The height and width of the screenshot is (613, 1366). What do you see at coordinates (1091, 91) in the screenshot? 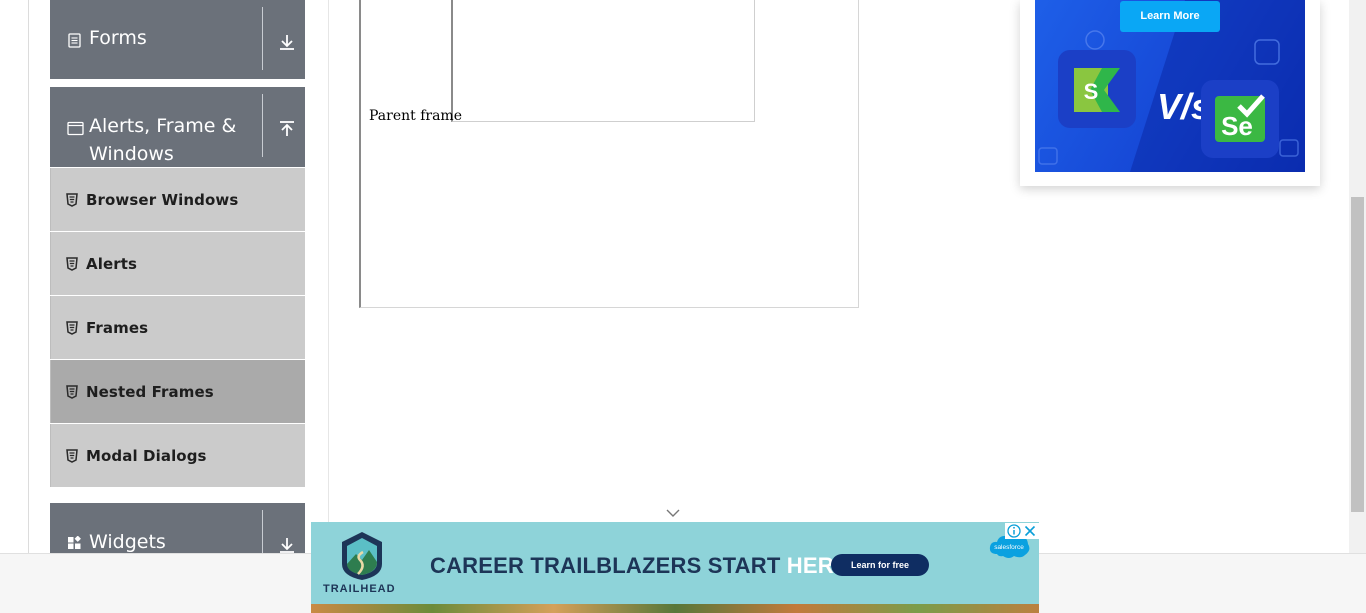
I see `svg-text: S` at bounding box center [1091, 91].